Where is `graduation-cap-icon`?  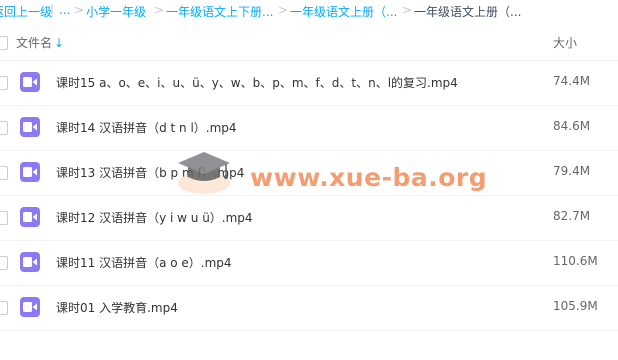
graduation-cap-icon is located at coordinates (204, 173).